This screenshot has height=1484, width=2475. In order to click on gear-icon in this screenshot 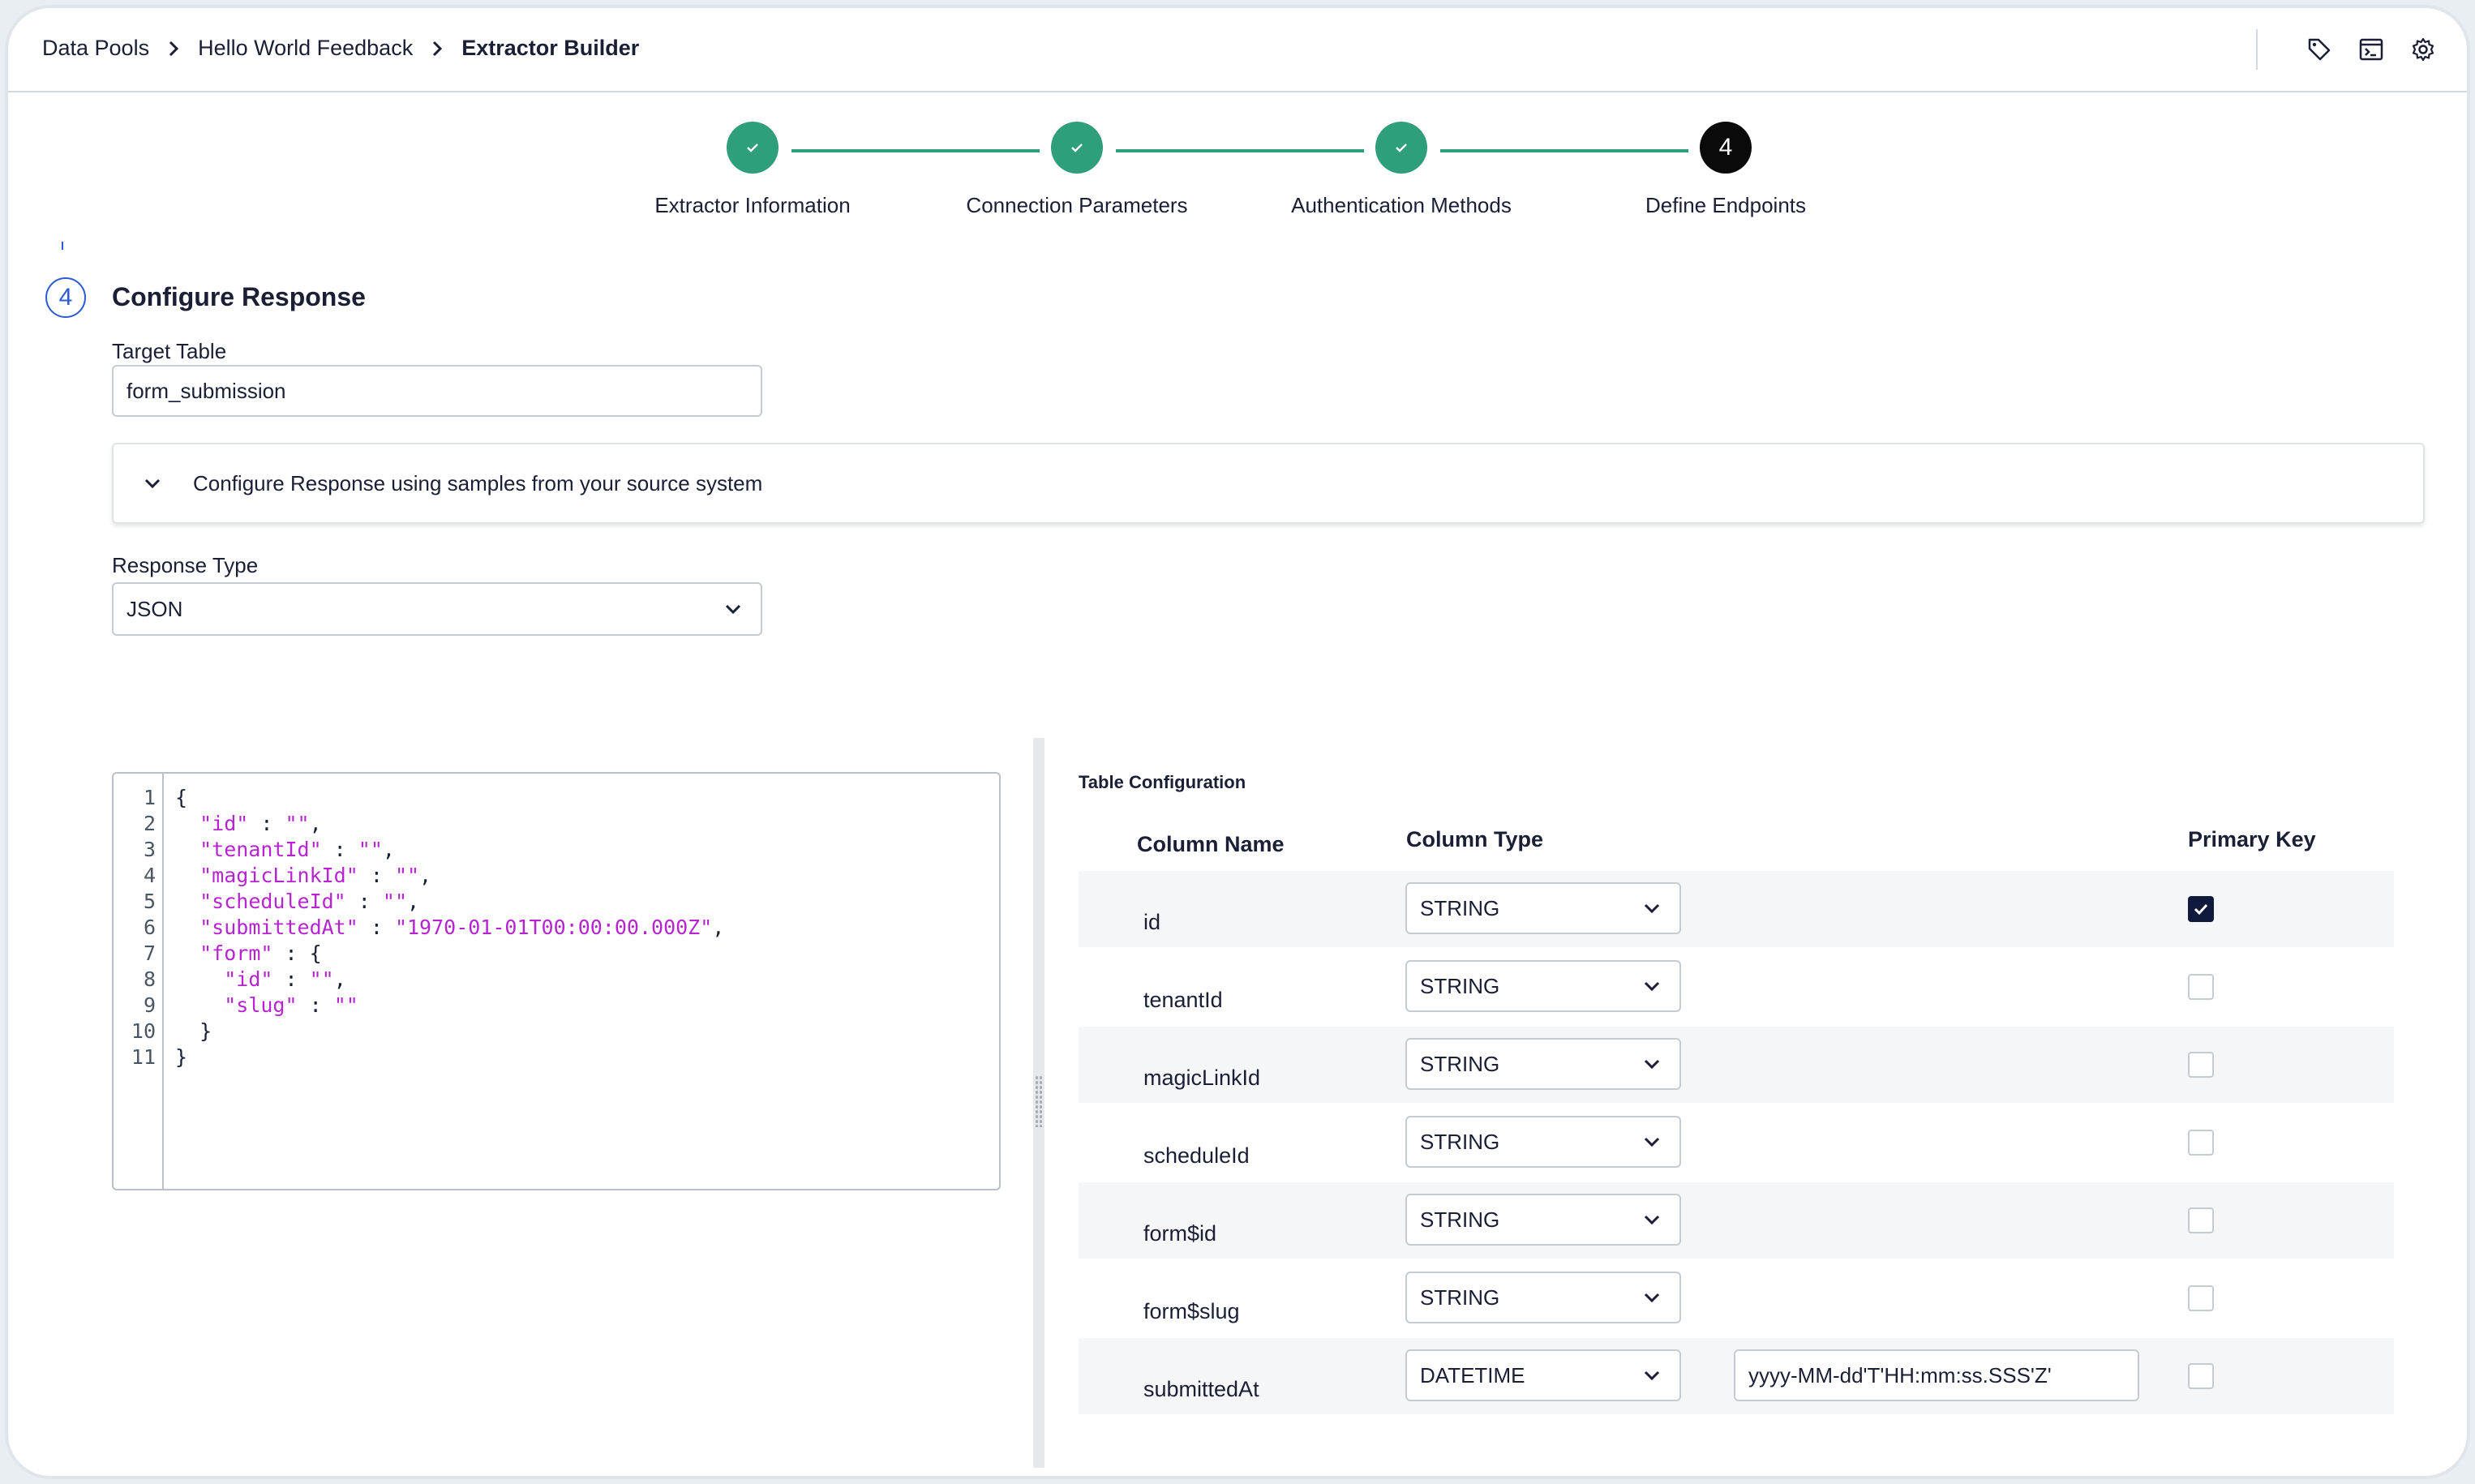, I will do `click(2423, 49)`.